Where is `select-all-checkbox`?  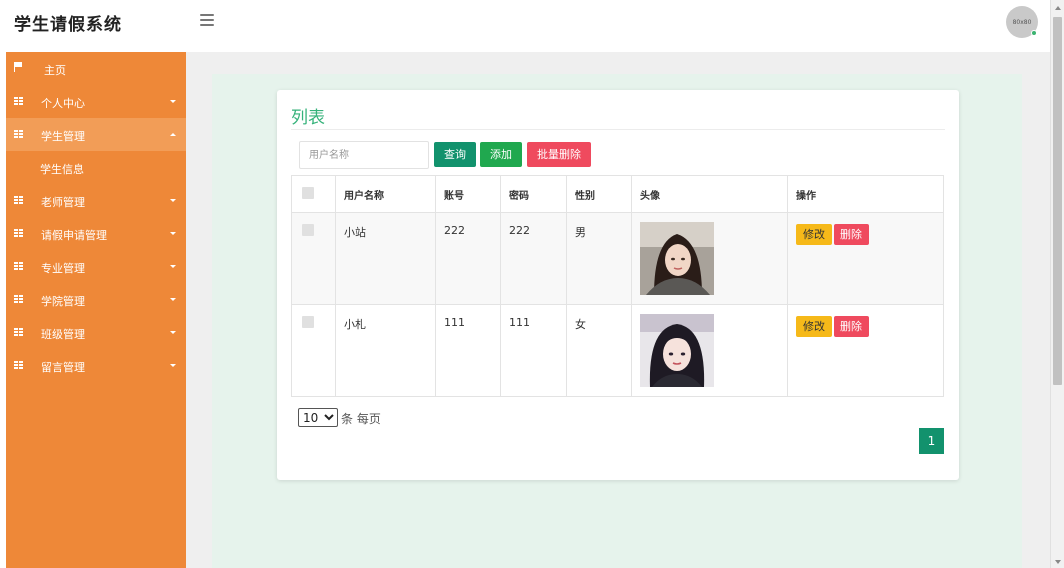
select-all-checkbox is located at coordinates (308, 192).